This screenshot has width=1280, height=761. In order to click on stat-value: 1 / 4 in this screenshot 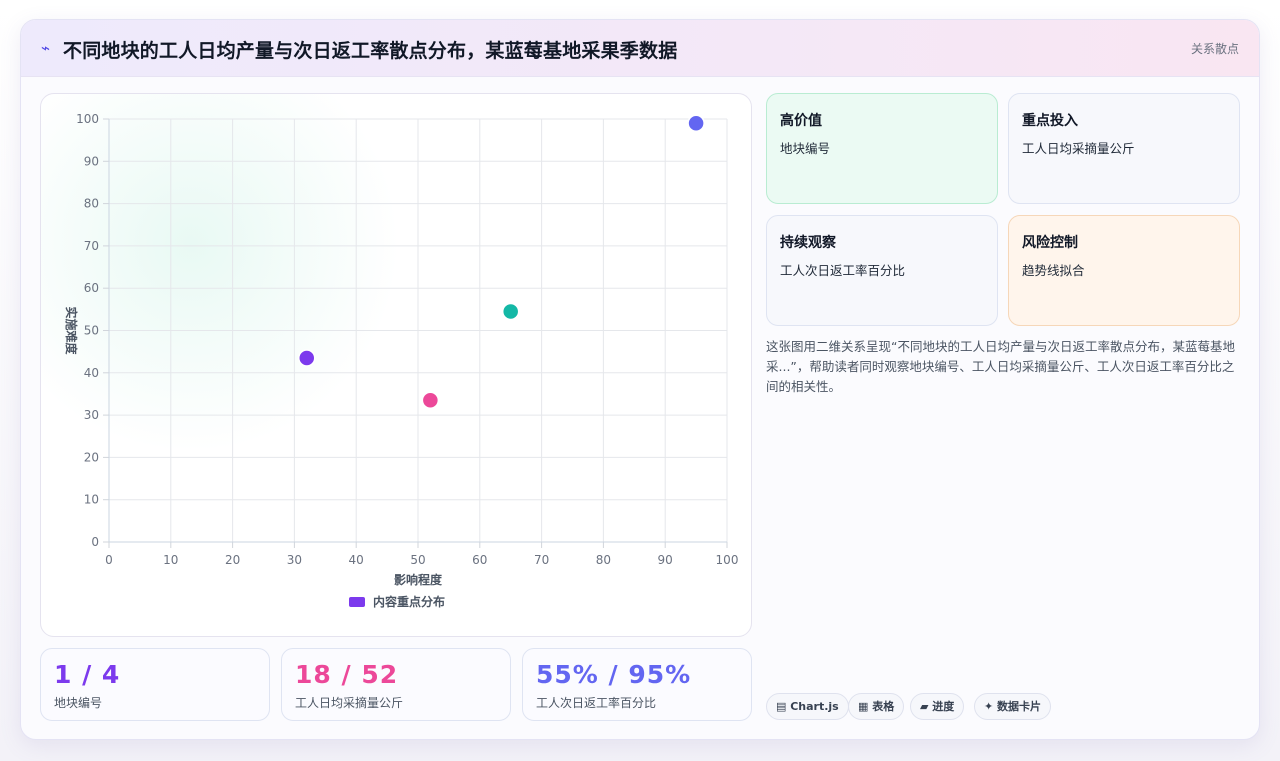, I will do `click(87, 674)`.